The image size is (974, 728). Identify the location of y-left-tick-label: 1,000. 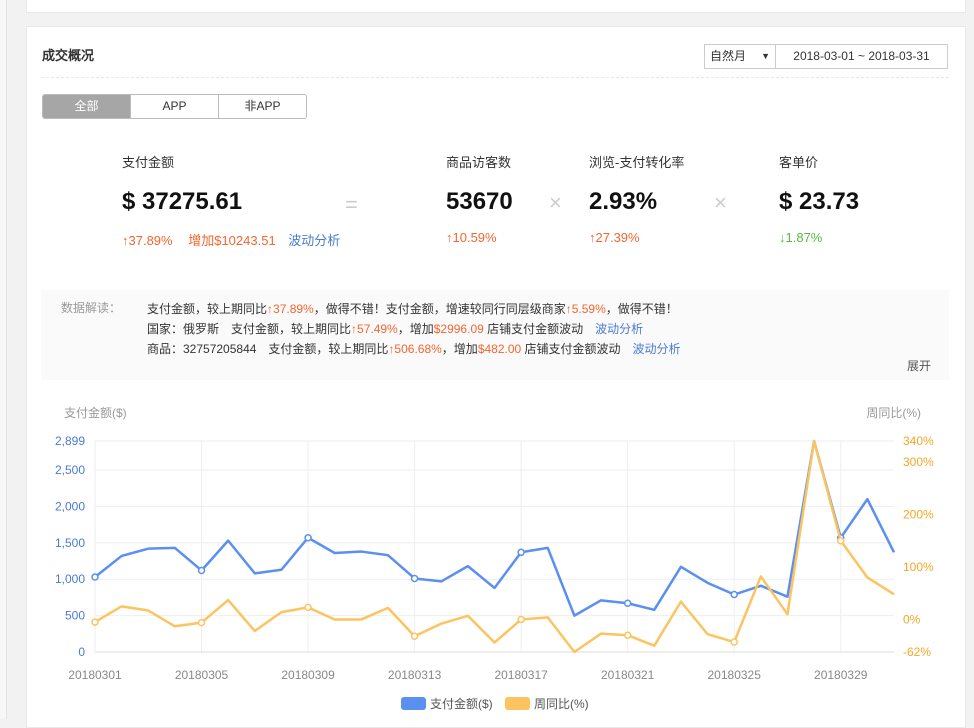
(70, 579).